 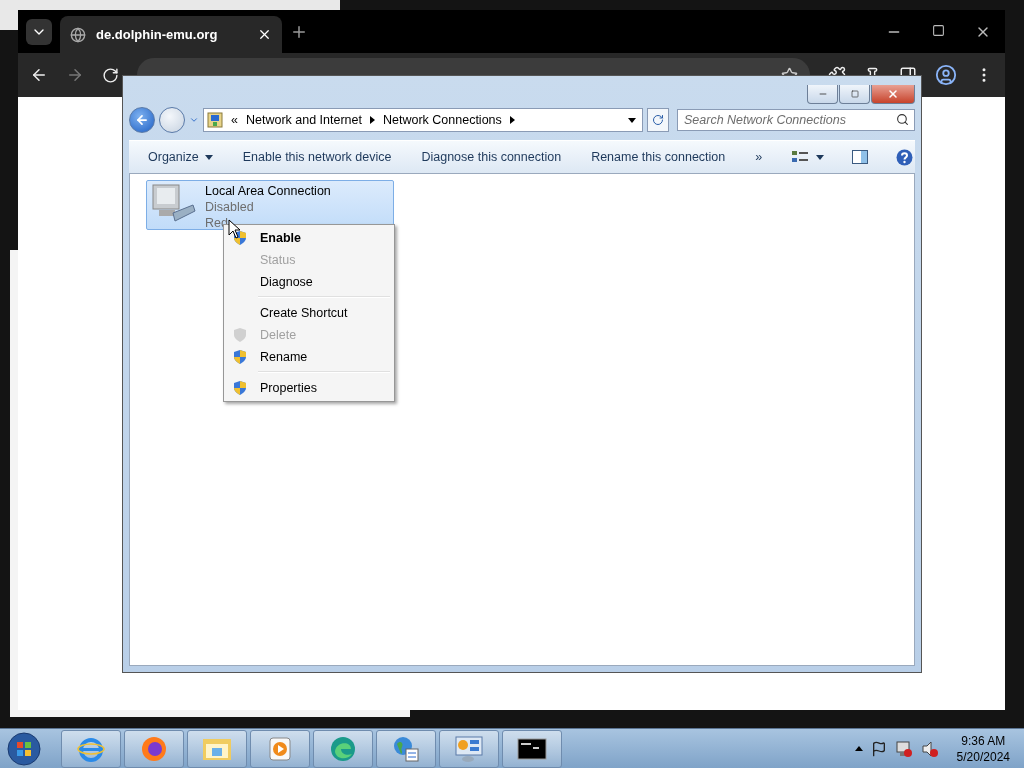 I want to click on reload-icon, so click(x=110, y=75).